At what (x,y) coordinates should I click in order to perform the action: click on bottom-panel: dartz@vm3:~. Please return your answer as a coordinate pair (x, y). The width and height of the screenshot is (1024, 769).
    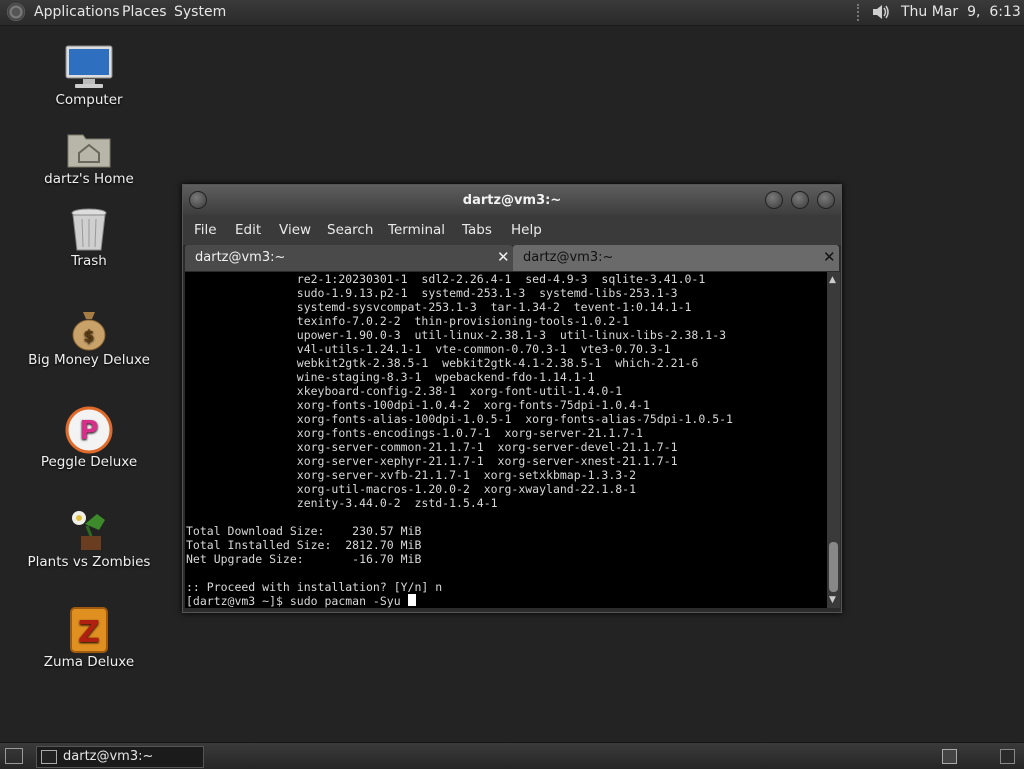
    Looking at the image, I should click on (512, 755).